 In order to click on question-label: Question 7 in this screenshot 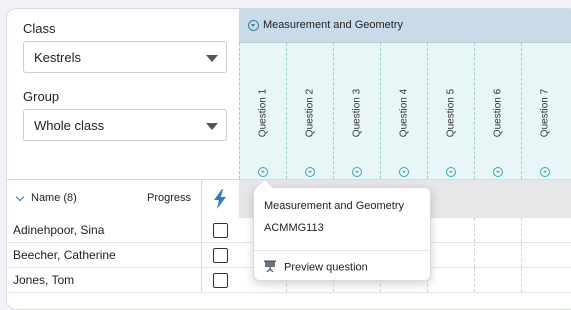, I will do `click(545, 113)`.